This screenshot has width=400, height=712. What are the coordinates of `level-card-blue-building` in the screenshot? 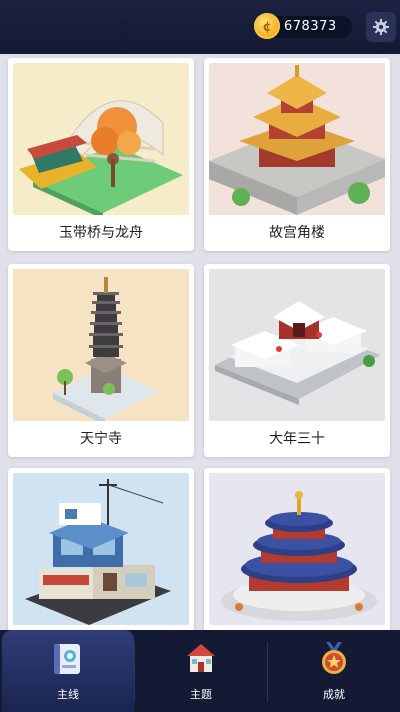 It's located at (101, 549).